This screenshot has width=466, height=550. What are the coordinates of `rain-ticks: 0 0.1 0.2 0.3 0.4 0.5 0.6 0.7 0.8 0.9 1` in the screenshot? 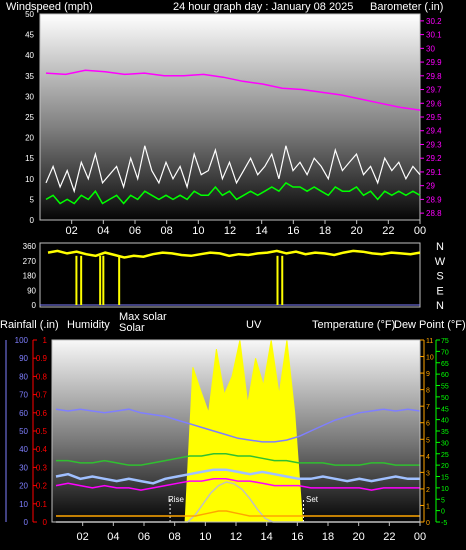 It's located at (40, 431).